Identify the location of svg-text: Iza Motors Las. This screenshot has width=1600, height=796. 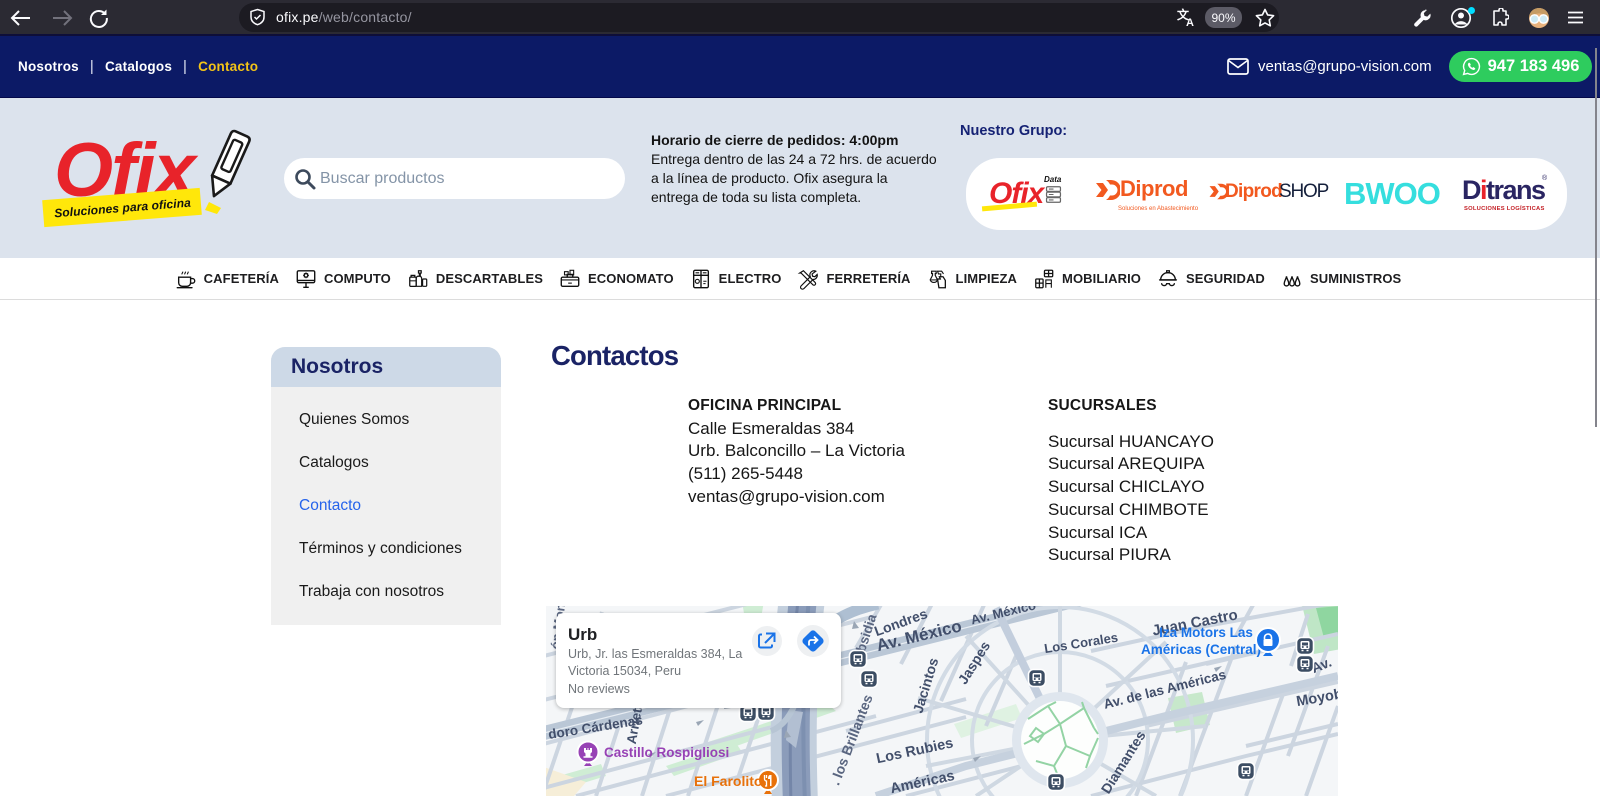
(1206, 632).